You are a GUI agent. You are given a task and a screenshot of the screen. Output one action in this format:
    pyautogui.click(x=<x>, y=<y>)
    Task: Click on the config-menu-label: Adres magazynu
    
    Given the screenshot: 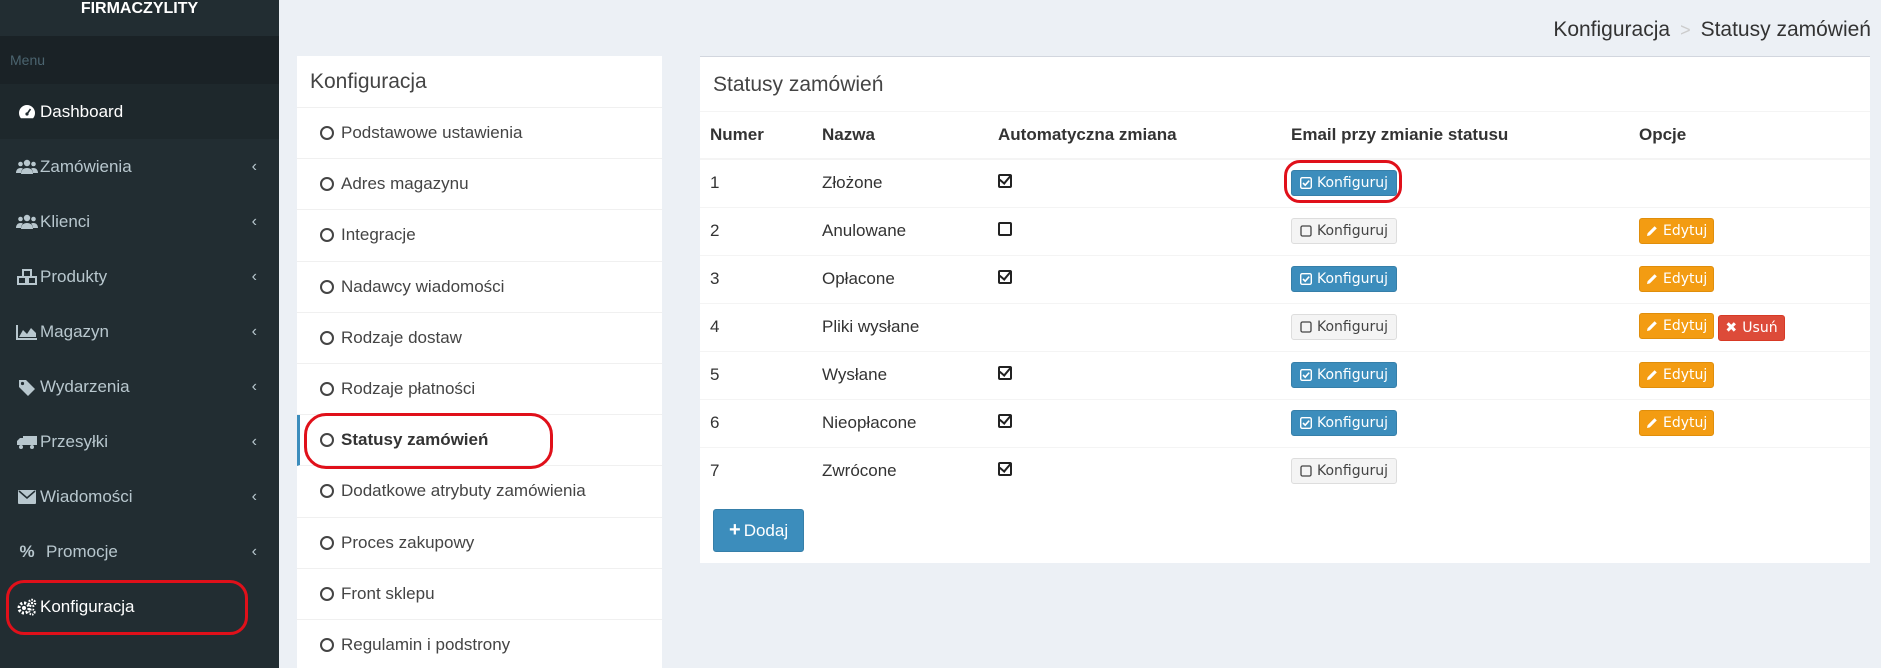 What is the action you would take?
    pyautogui.click(x=405, y=184)
    